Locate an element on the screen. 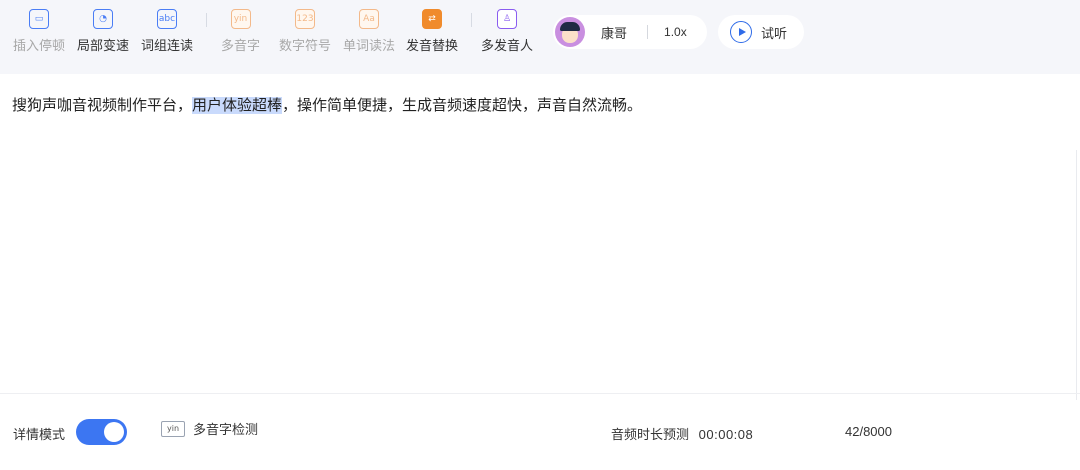  polyphone-button: yin 多音字 is located at coordinates (240, 31).